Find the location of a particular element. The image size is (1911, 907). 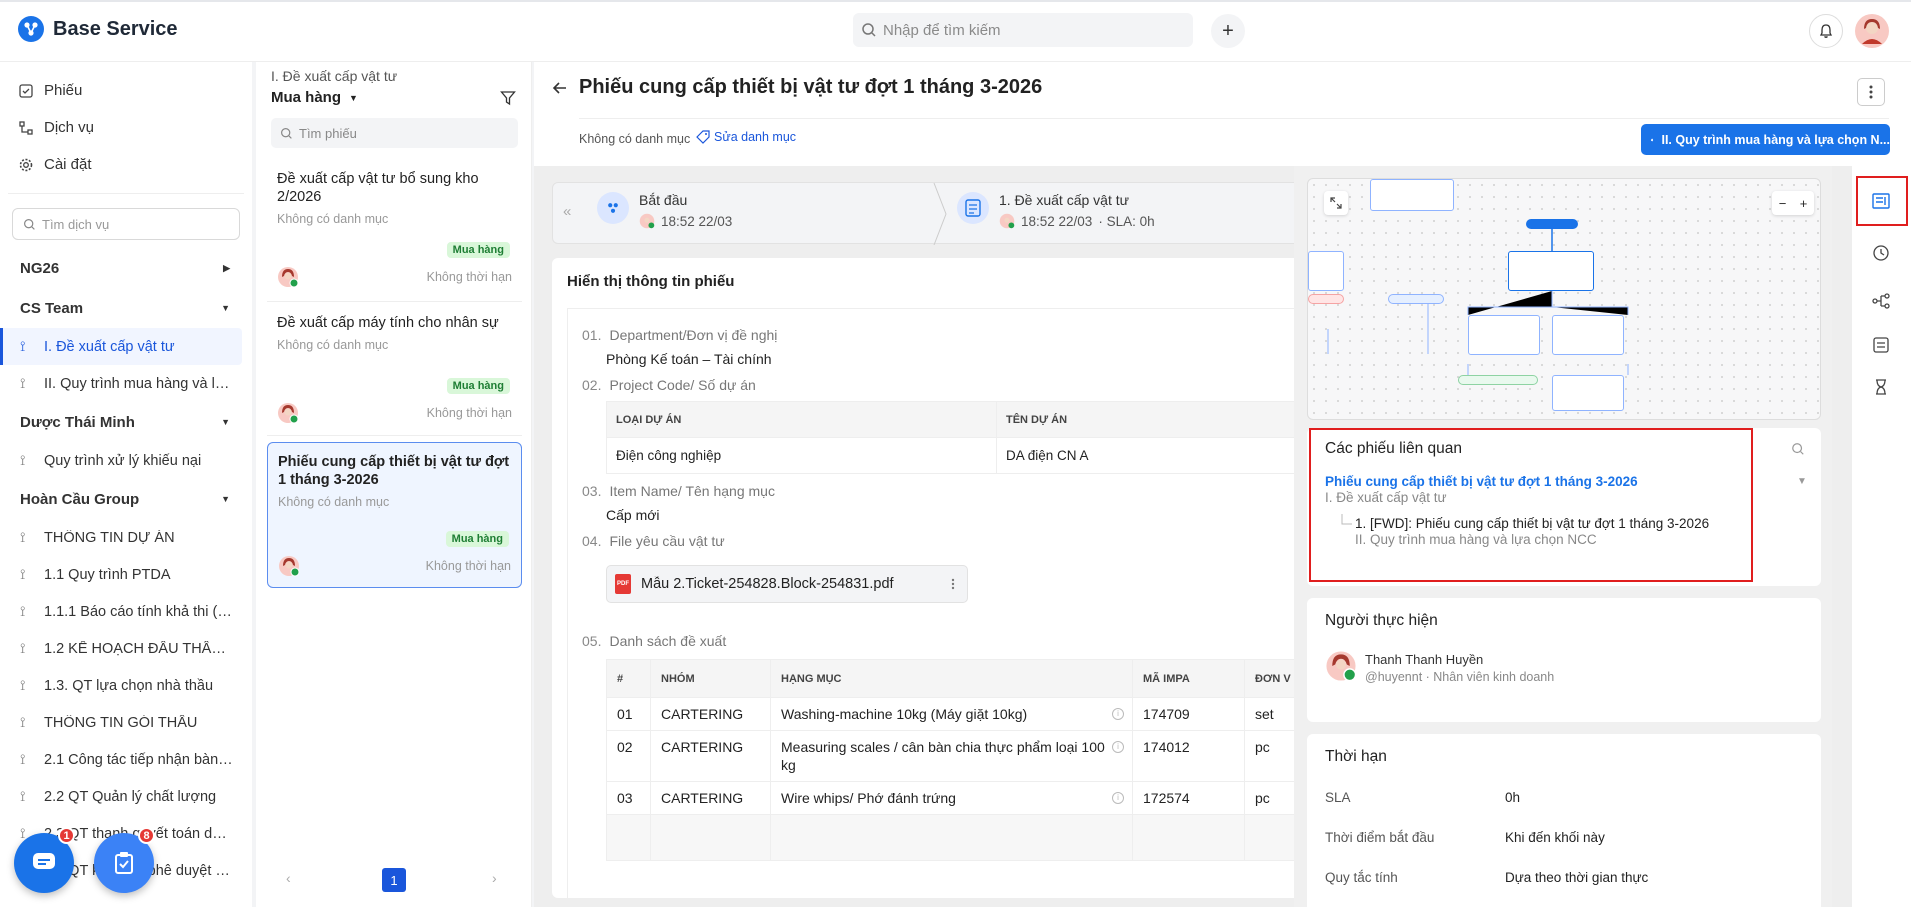

file-attachment: PDF Mẫu 2.Ticket-254828.Block-254831.pdf is located at coordinates (787, 584).